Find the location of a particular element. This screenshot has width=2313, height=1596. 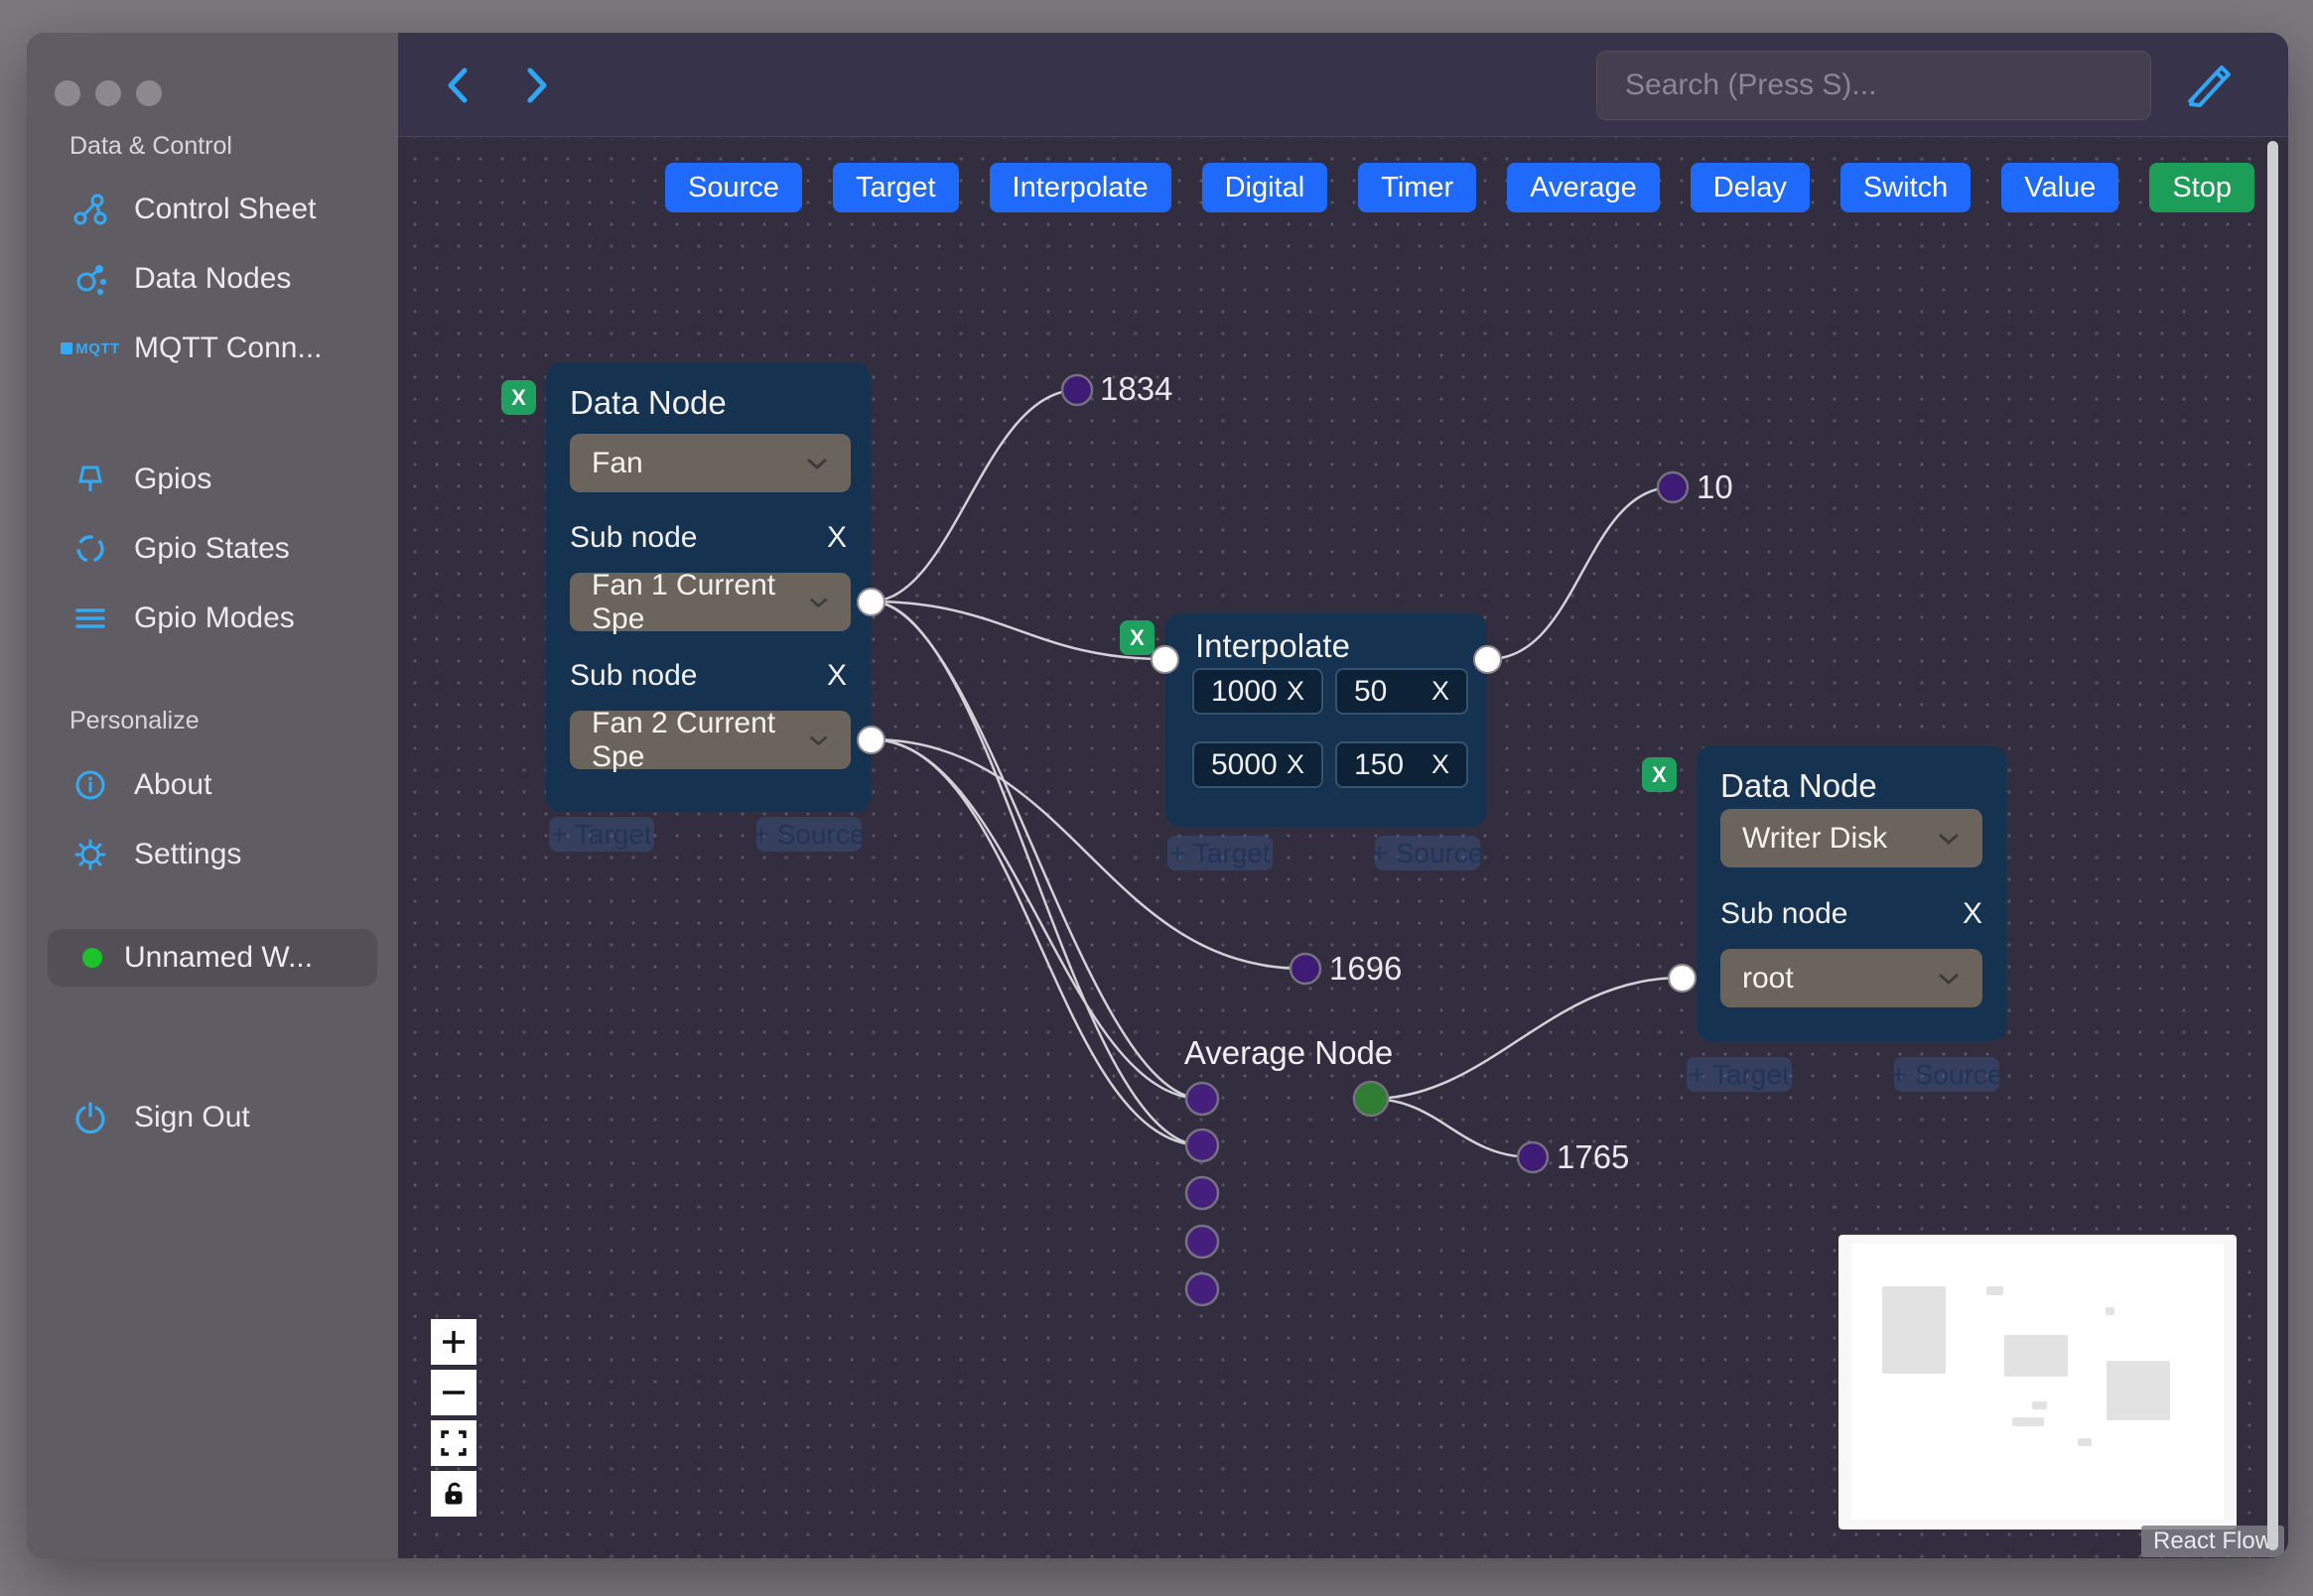

fan-sub2-select: Fan 2 Current Spe is located at coordinates (710, 740).